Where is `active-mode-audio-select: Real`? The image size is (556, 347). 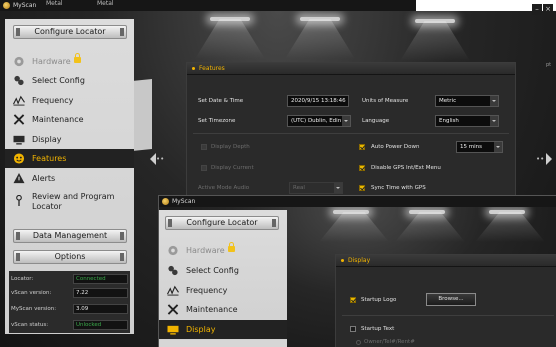 active-mode-audio-select: Real is located at coordinates (316, 188).